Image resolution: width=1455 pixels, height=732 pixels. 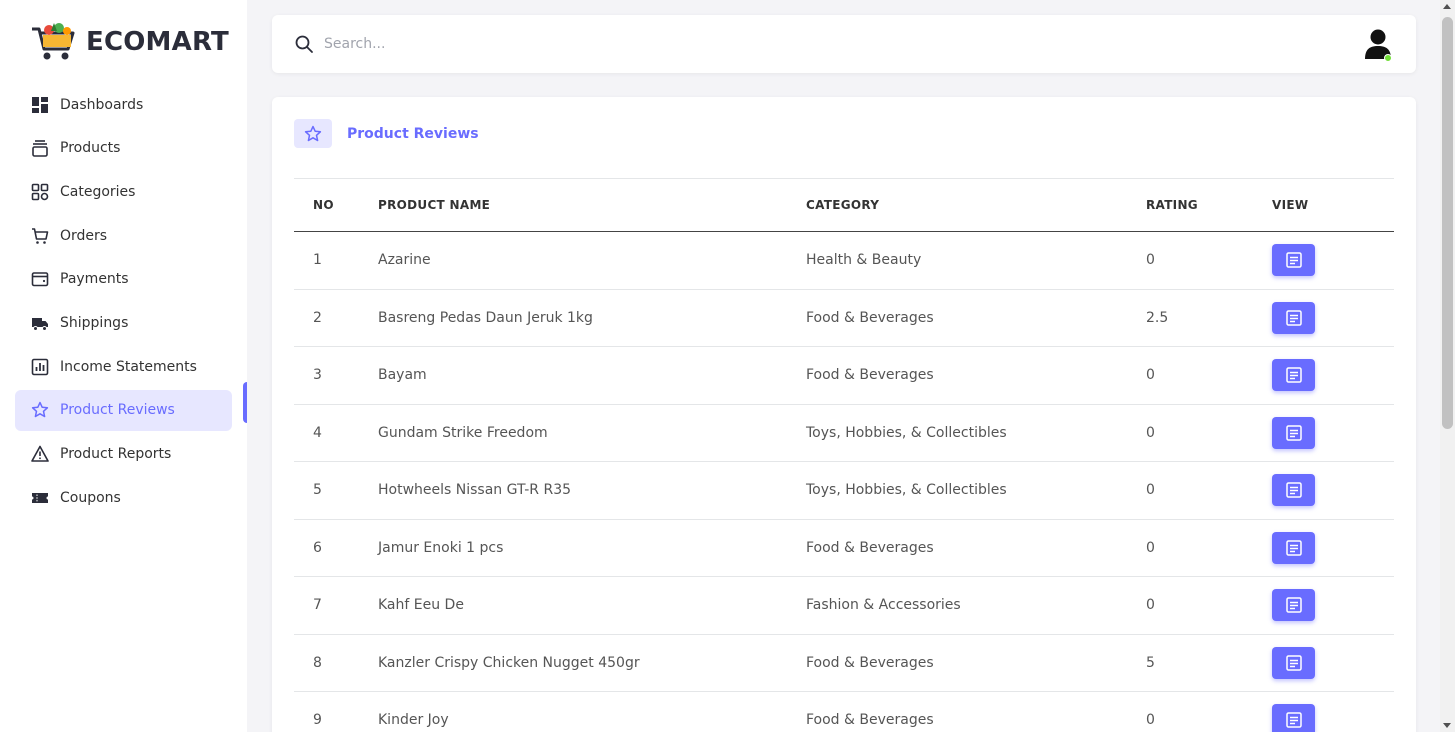 I want to click on sidebar-item-shippings: Shippings, so click(x=123, y=322).